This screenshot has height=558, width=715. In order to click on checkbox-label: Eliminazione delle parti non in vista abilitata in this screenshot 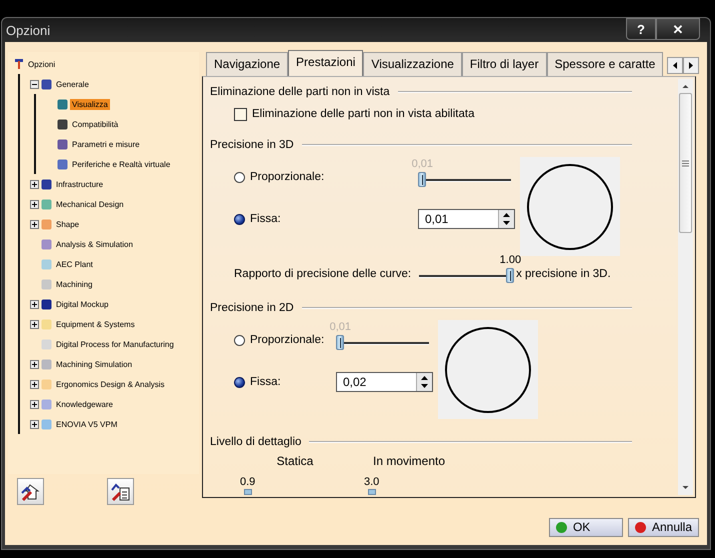, I will do `click(363, 114)`.